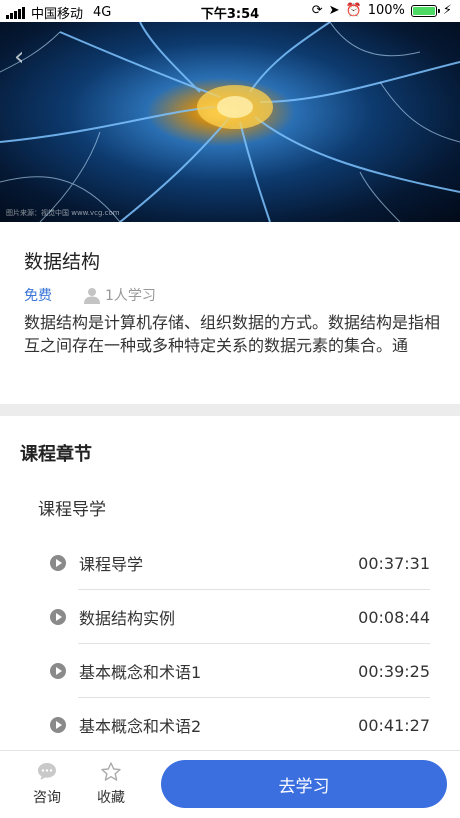 The image size is (460, 818). Describe the element at coordinates (230, 725) in the screenshot. I see `lesson-item: 基本概念和术语2 00:41:27` at that location.